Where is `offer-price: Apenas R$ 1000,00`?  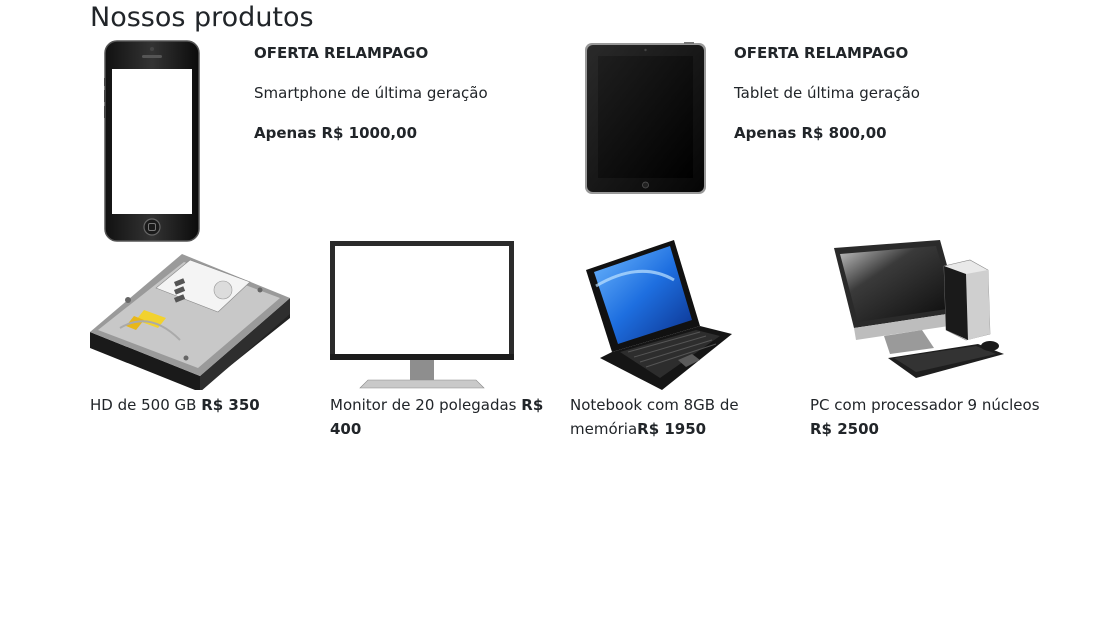 offer-price: Apenas R$ 1000,00 is located at coordinates (336, 133).